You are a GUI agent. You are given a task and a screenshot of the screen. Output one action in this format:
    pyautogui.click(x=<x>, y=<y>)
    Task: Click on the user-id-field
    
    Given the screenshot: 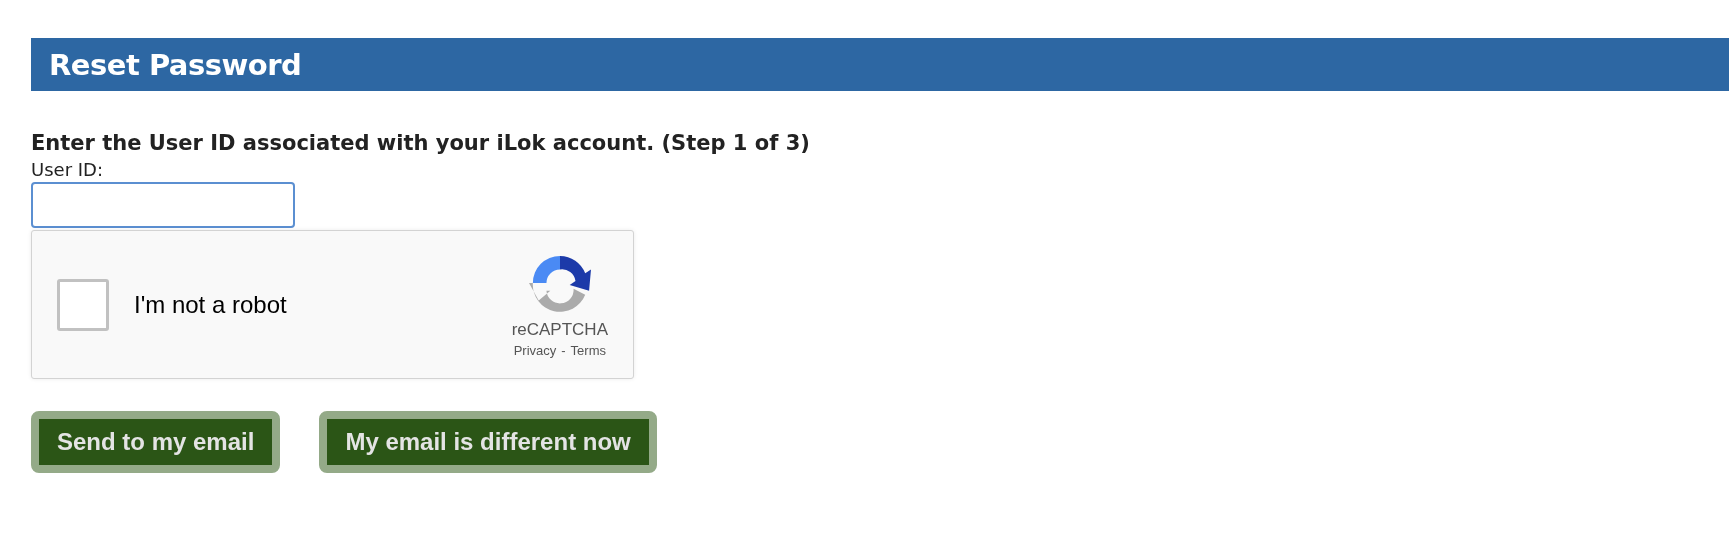 What is the action you would take?
    pyautogui.click(x=163, y=205)
    